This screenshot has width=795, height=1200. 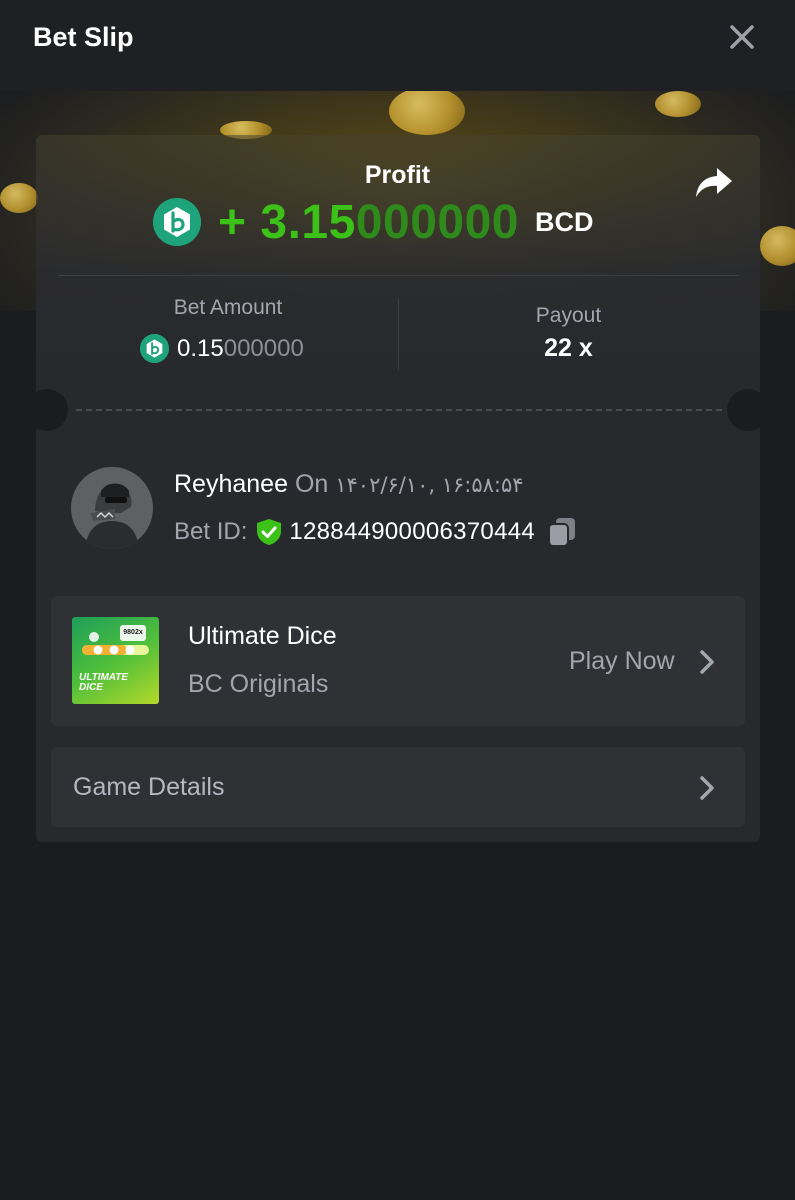 What do you see at coordinates (269, 532) in the screenshot?
I see `verified-shield-icon` at bounding box center [269, 532].